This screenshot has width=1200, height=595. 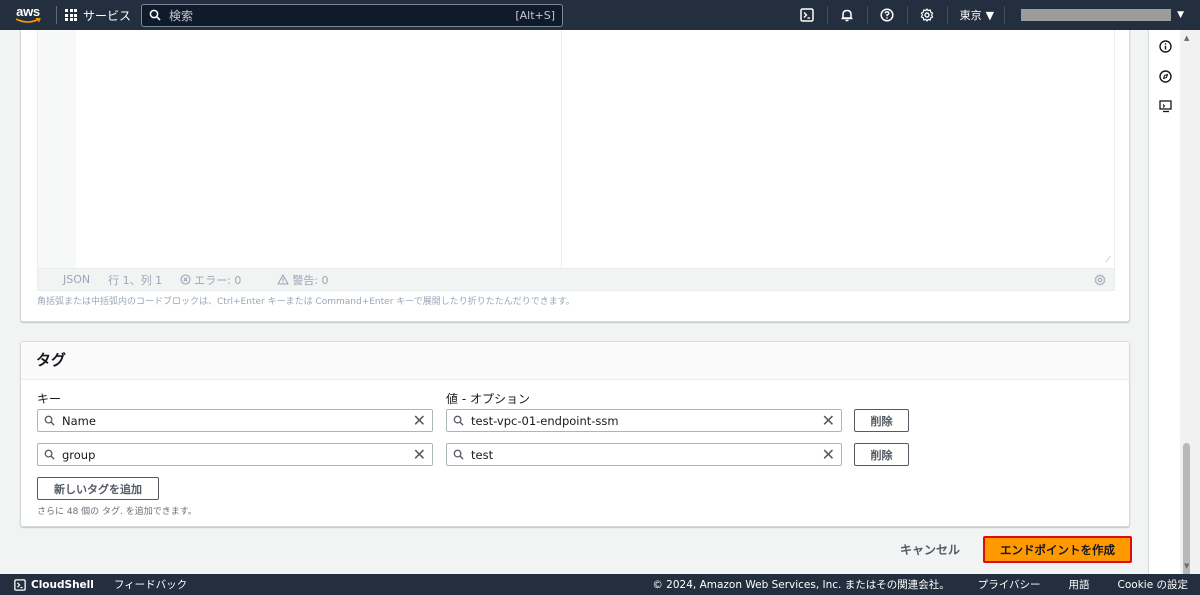 I want to click on tag-value-label: 値 - オプション, so click(x=488, y=399).